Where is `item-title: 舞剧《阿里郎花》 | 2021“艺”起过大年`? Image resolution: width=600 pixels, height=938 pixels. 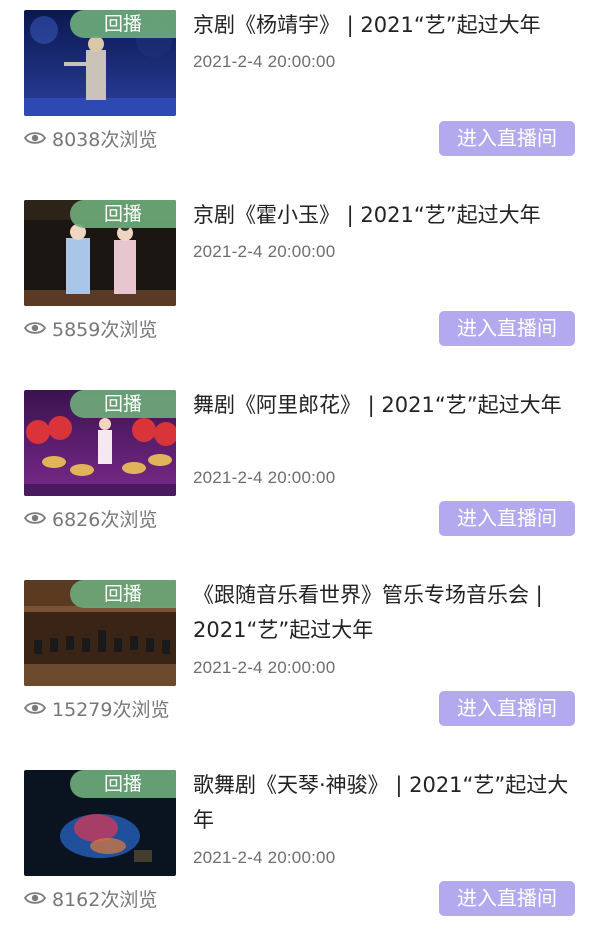
item-title: 舞剧《阿里郎花》 | 2021“艺”起过大年 is located at coordinates (390, 405).